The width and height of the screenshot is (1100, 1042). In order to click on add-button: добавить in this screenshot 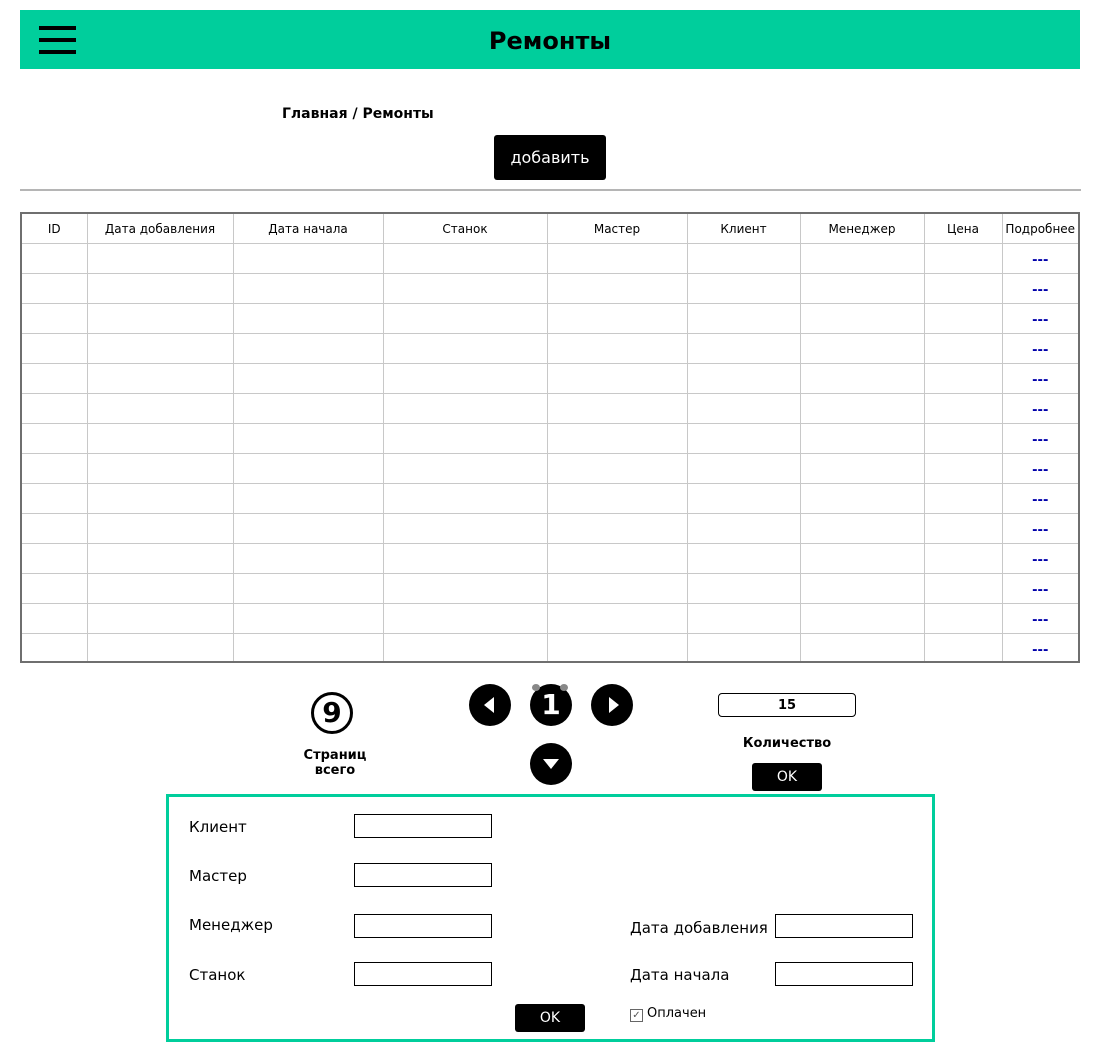, I will do `click(550, 157)`.